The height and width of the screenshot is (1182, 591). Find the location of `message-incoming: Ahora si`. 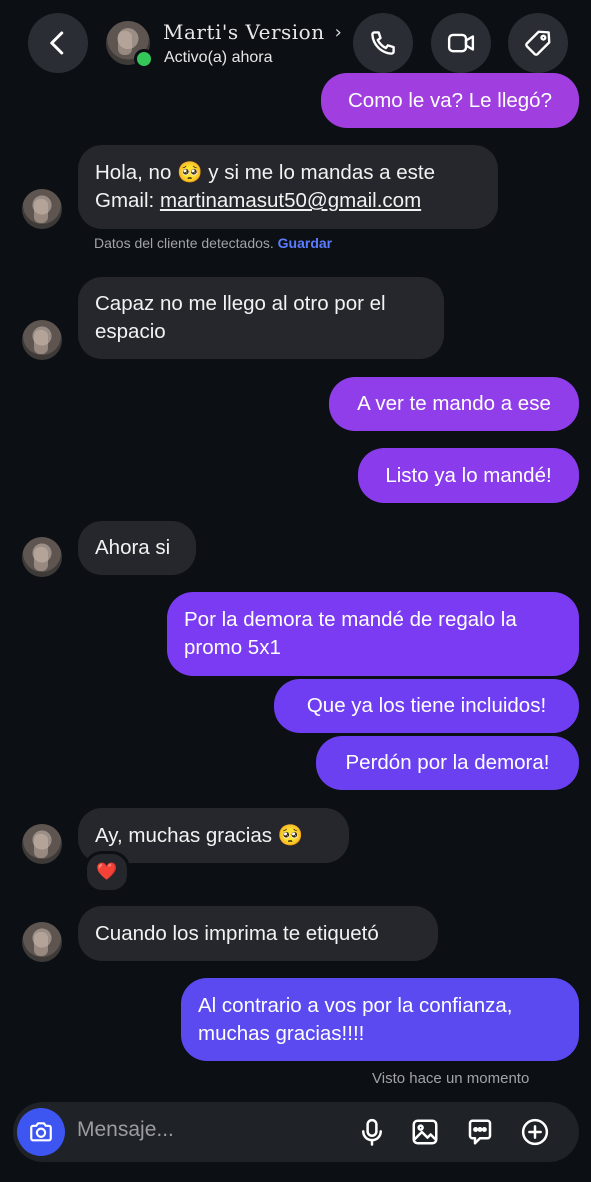

message-incoming: Ahora si is located at coordinates (137, 548).